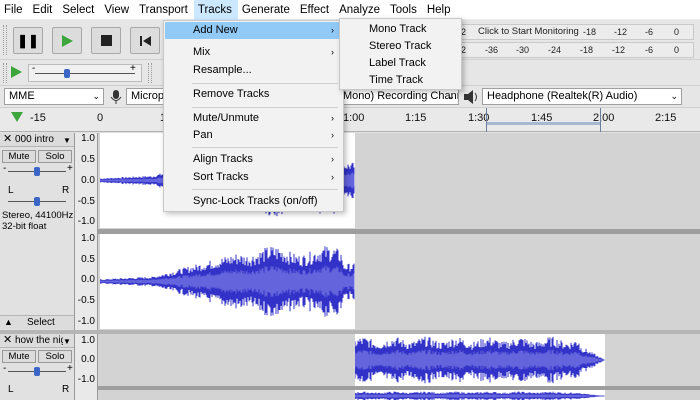 The width and height of the screenshot is (700, 400). What do you see at coordinates (590, 32) in the screenshot?
I see `meter-tick: -18` at bounding box center [590, 32].